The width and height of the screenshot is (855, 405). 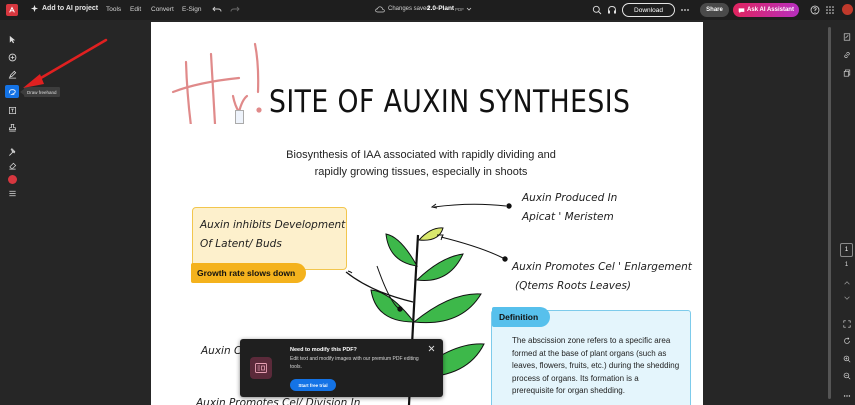 I want to click on next-page-button, so click(x=846, y=297).